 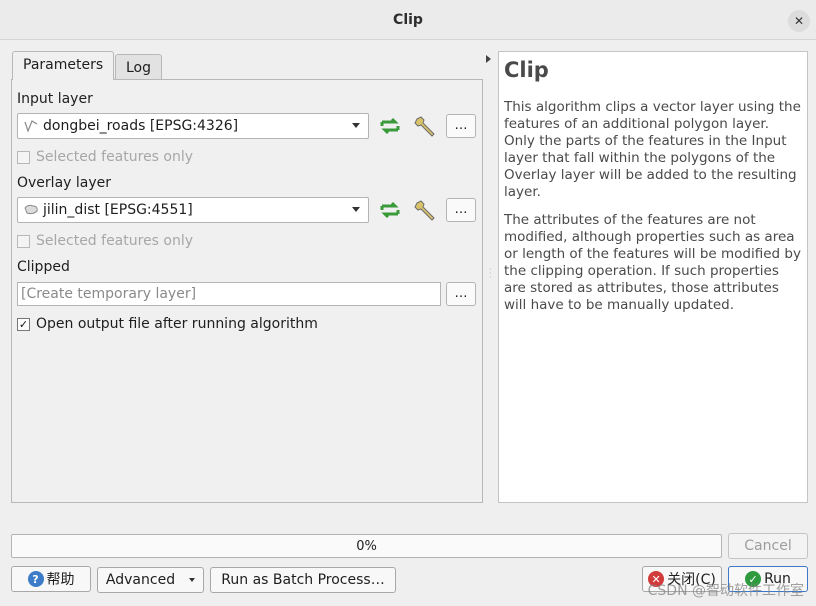 I want to click on clipped-label: Clipped, so click(x=43, y=267).